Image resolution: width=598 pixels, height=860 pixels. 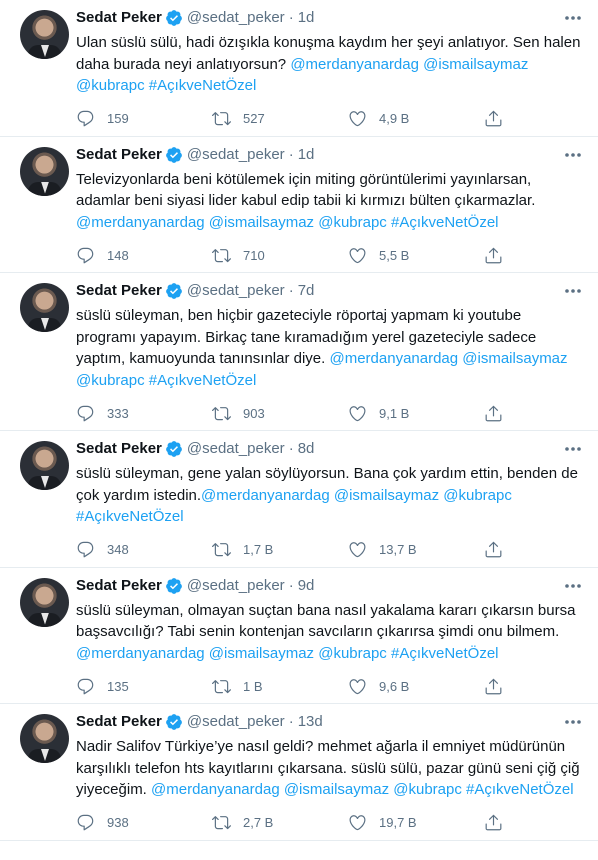 I want to click on retweet-count: 1 B, so click(x=253, y=686).